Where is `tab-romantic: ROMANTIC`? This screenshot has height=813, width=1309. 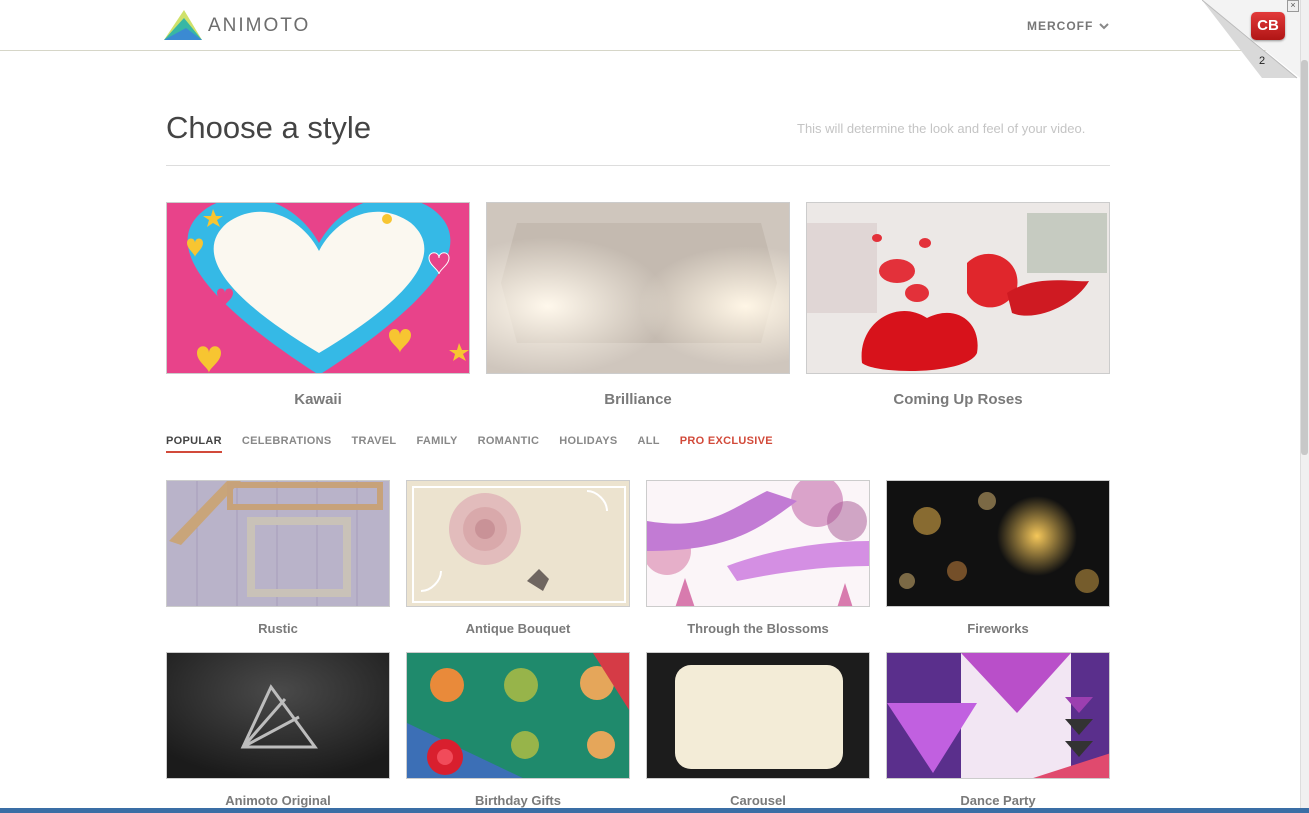 tab-romantic: ROMANTIC is located at coordinates (509, 444).